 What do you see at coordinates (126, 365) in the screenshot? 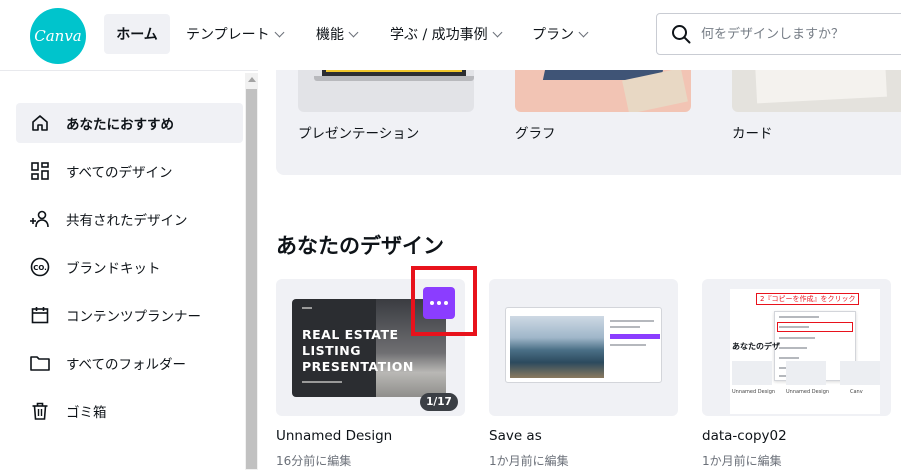
I see `sidebar-item-label: すべてのフォルダー` at bounding box center [126, 365].